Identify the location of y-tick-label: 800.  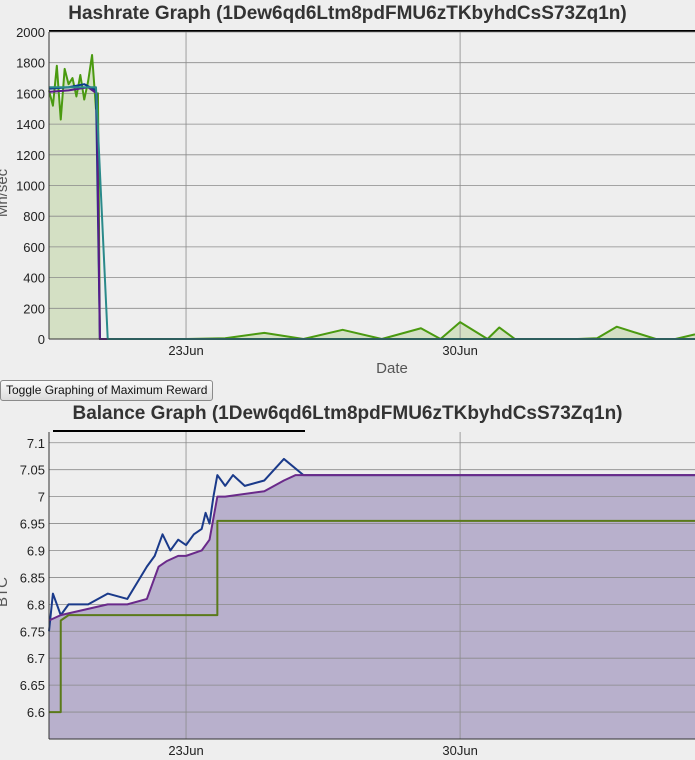
(34, 216).